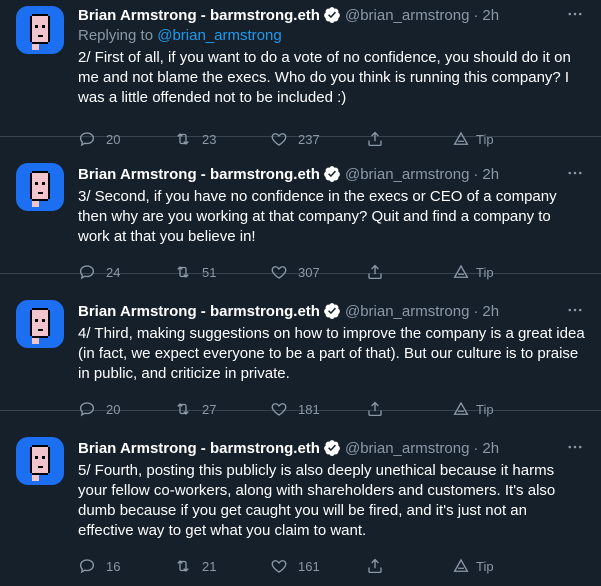 The image size is (601, 586). I want to click on tip-button: Tip, so click(500, 566).